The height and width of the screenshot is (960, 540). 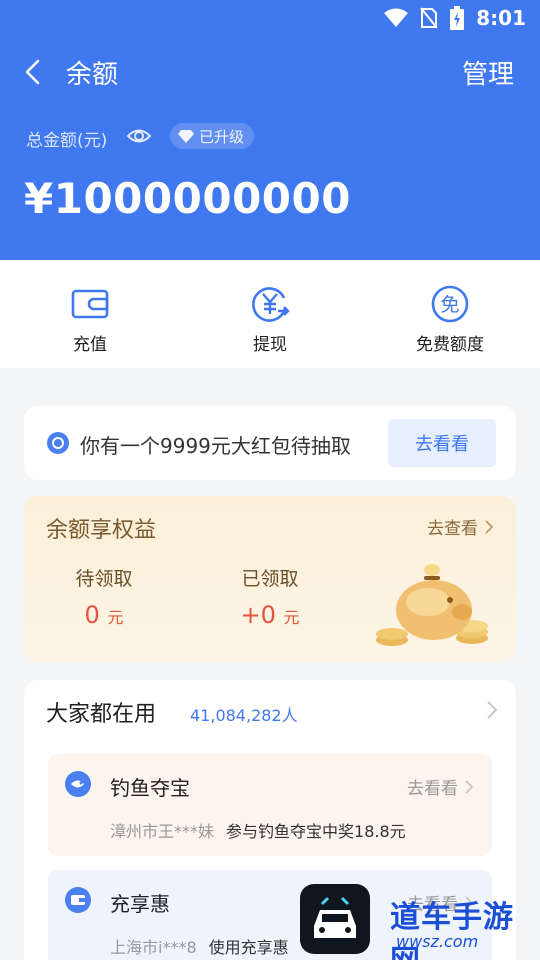 I want to click on free-quota-button: 免 免费额度, so click(x=450, y=314).